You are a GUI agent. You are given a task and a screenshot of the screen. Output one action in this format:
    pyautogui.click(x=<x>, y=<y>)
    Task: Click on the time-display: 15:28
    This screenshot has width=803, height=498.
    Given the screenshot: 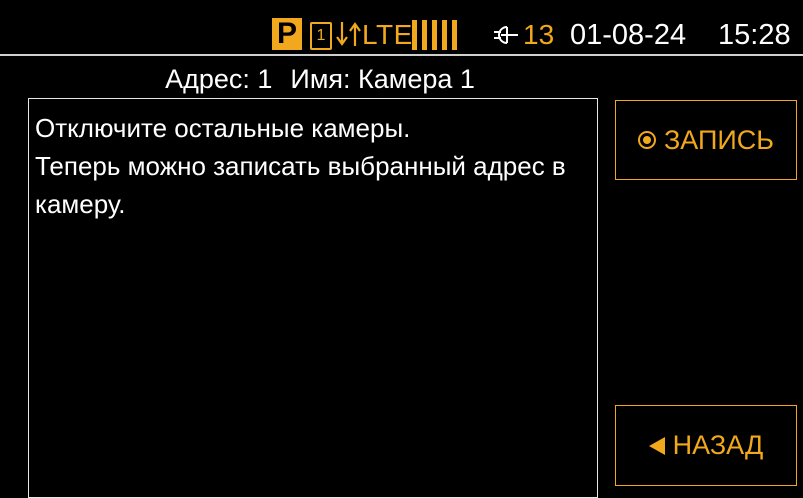 What is the action you would take?
    pyautogui.click(x=754, y=35)
    